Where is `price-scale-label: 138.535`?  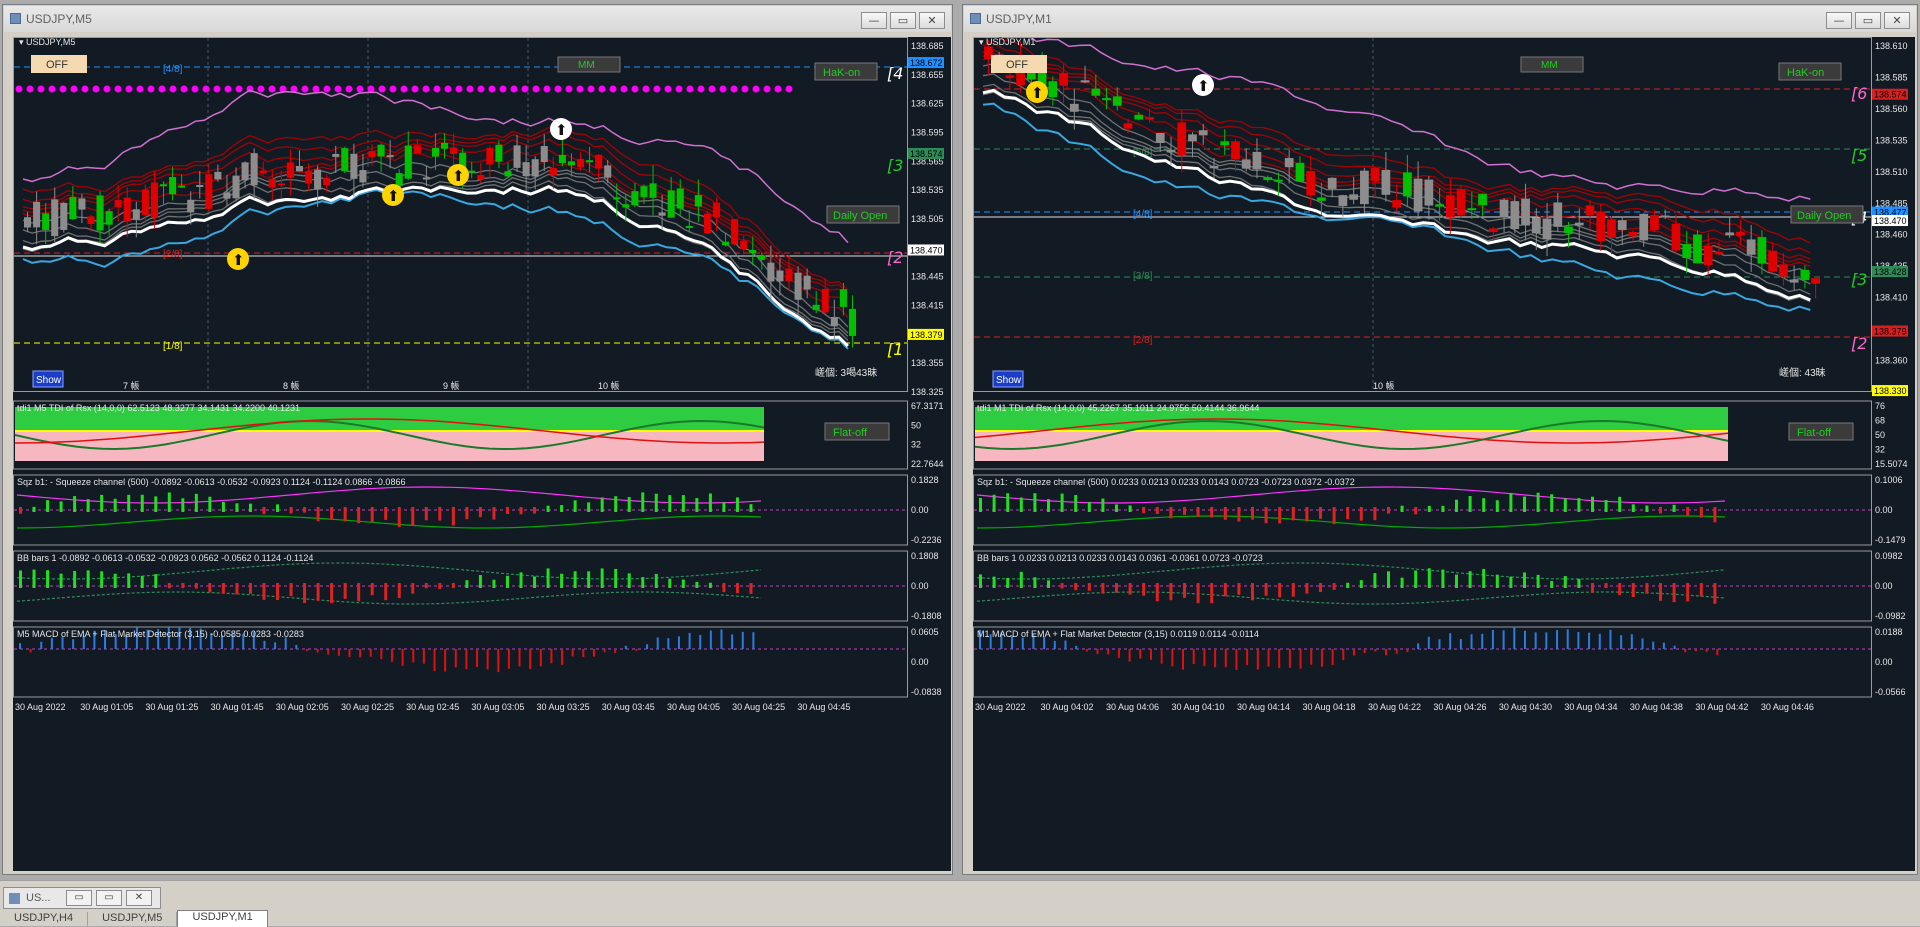
price-scale-label: 138.535 is located at coordinates (1891, 140).